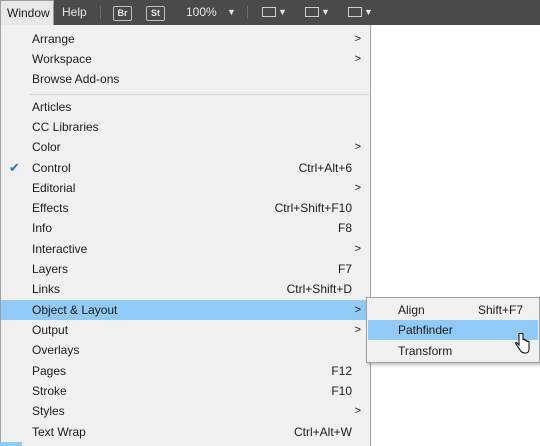  What do you see at coordinates (185, 289) in the screenshot?
I see `menu-item-links: Links Ctrl+Shift+D` at bounding box center [185, 289].